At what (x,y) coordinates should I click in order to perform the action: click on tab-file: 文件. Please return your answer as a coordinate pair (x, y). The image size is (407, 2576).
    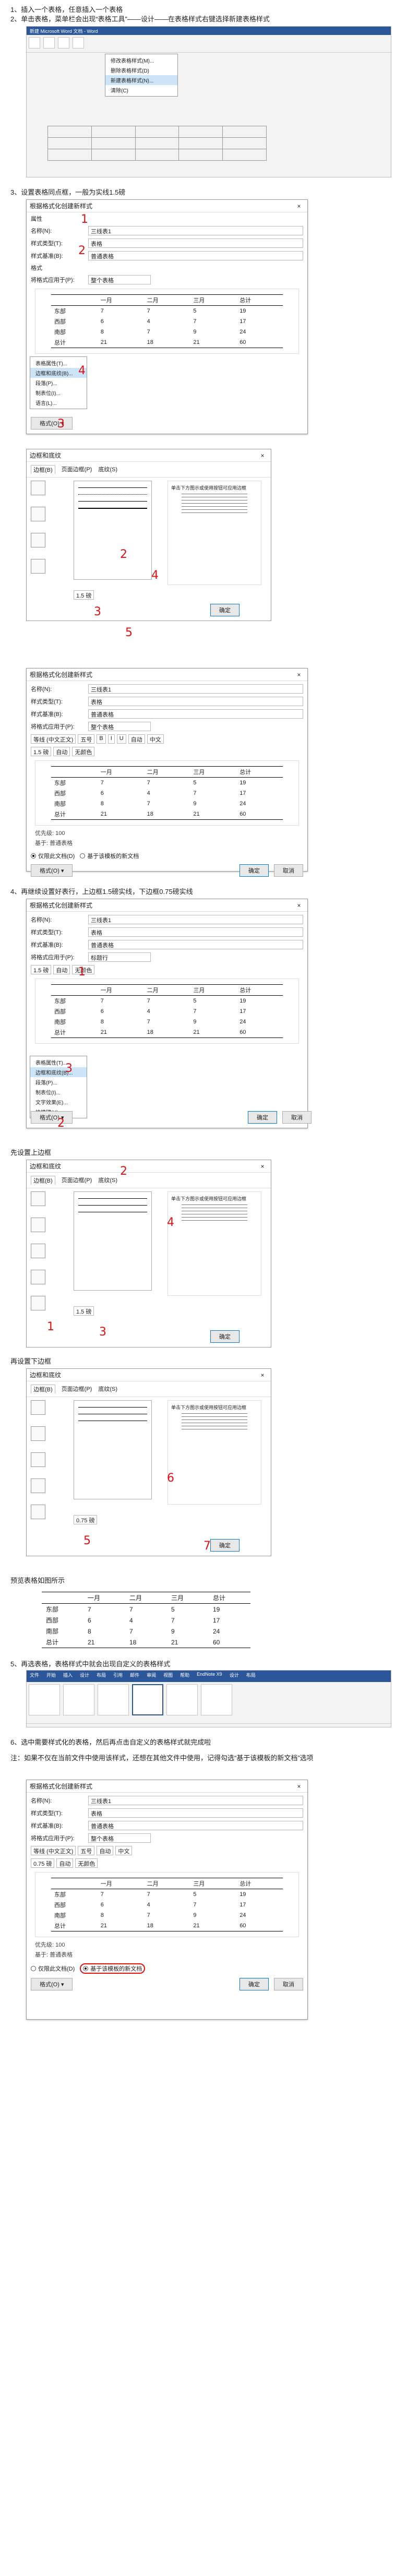
    Looking at the image, I should click on (35, 1677).